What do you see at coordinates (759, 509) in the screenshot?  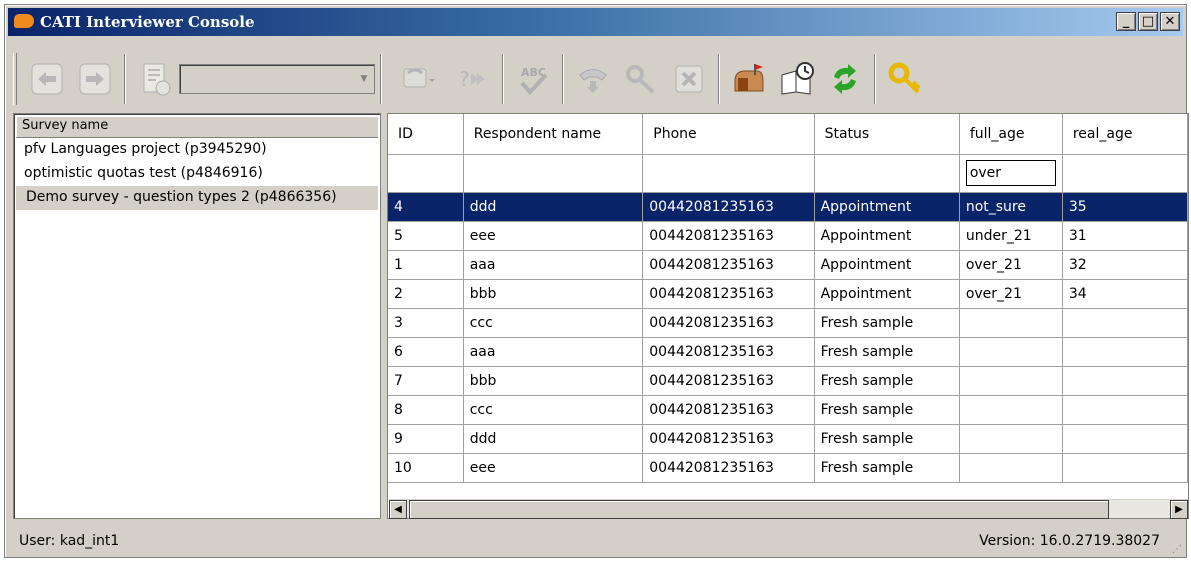 I see `scrollbar-thumb` at bounding box center [759, 509].